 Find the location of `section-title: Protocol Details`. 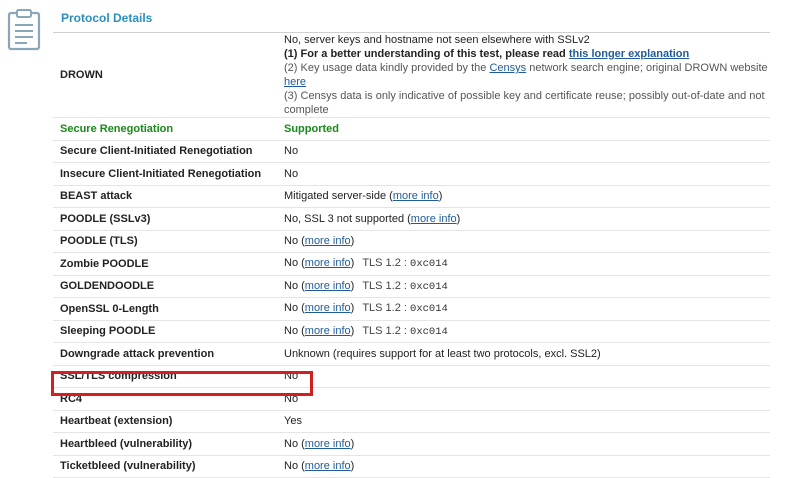

section-title: Protocol Details is located at coordinates (107, 18).